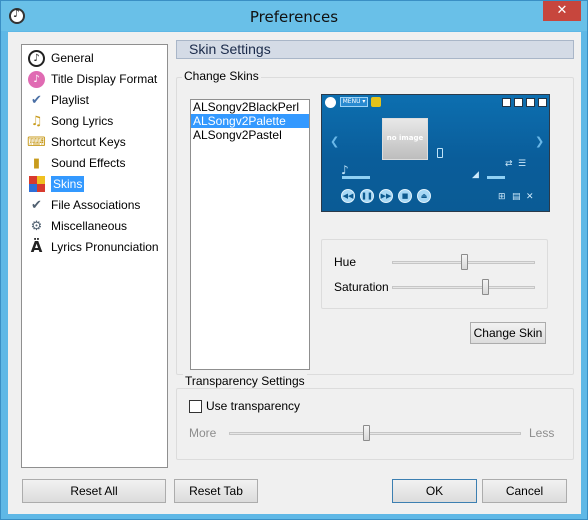 Image resolution: width=588 pixels, height=520 pixels. What do you see at coordinates (72, 58) in the screenshot?
I see `sidebar-item-label: General` at bounding box center [72, 58].